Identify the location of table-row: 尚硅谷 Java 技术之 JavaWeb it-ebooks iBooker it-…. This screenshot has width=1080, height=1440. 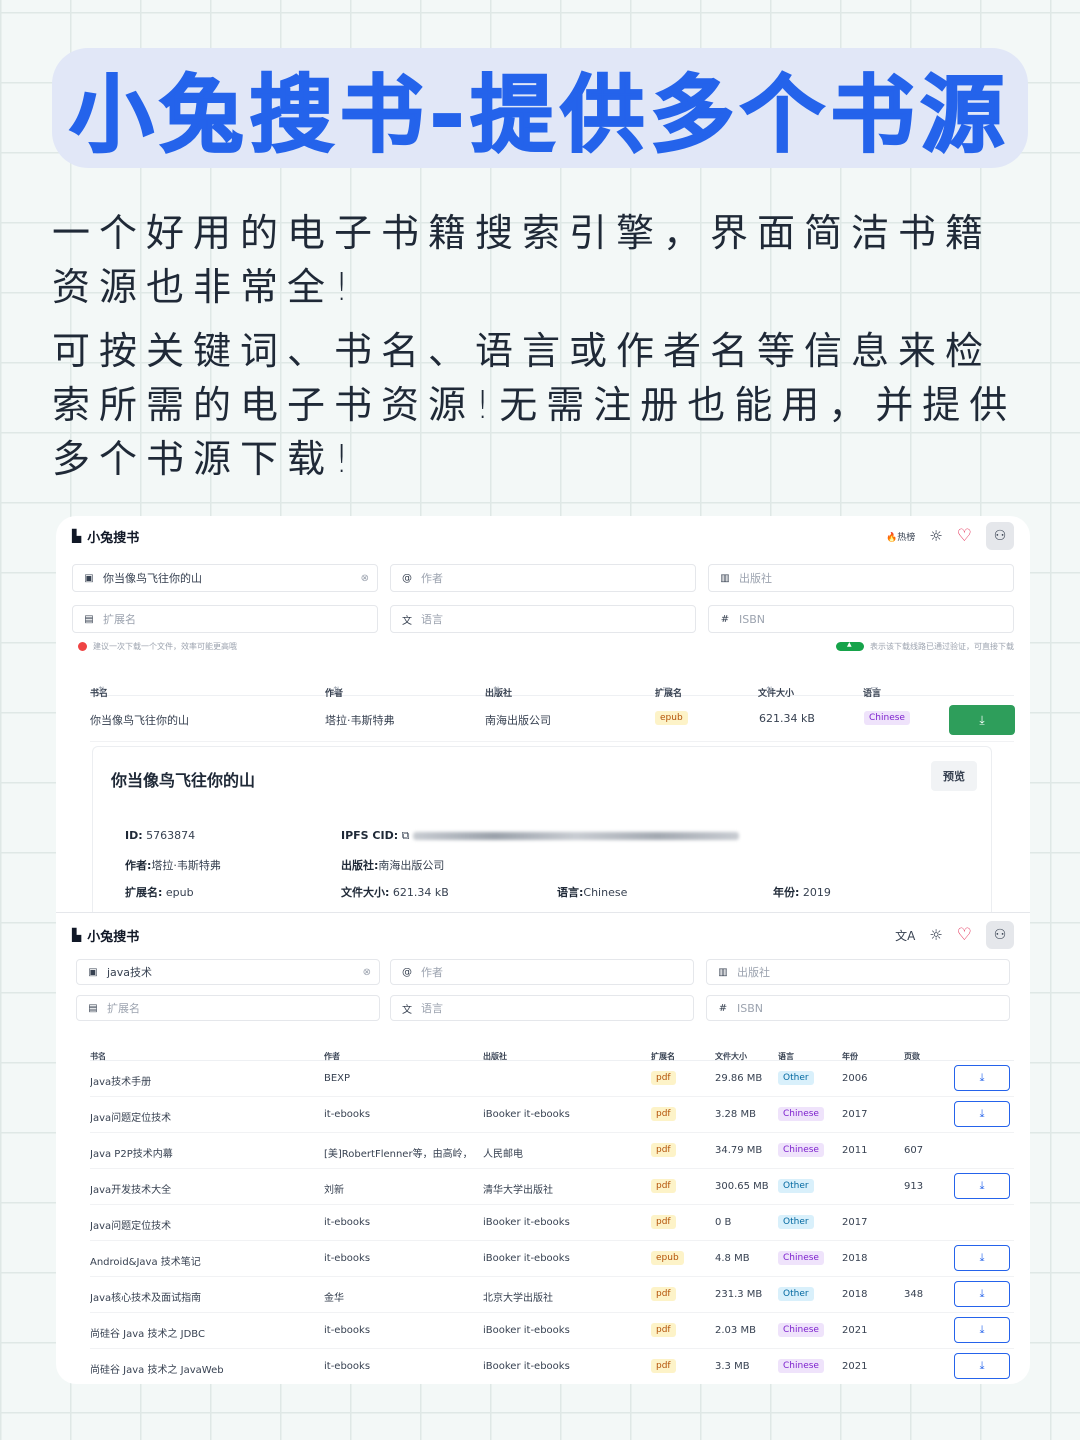
(552, 1366).